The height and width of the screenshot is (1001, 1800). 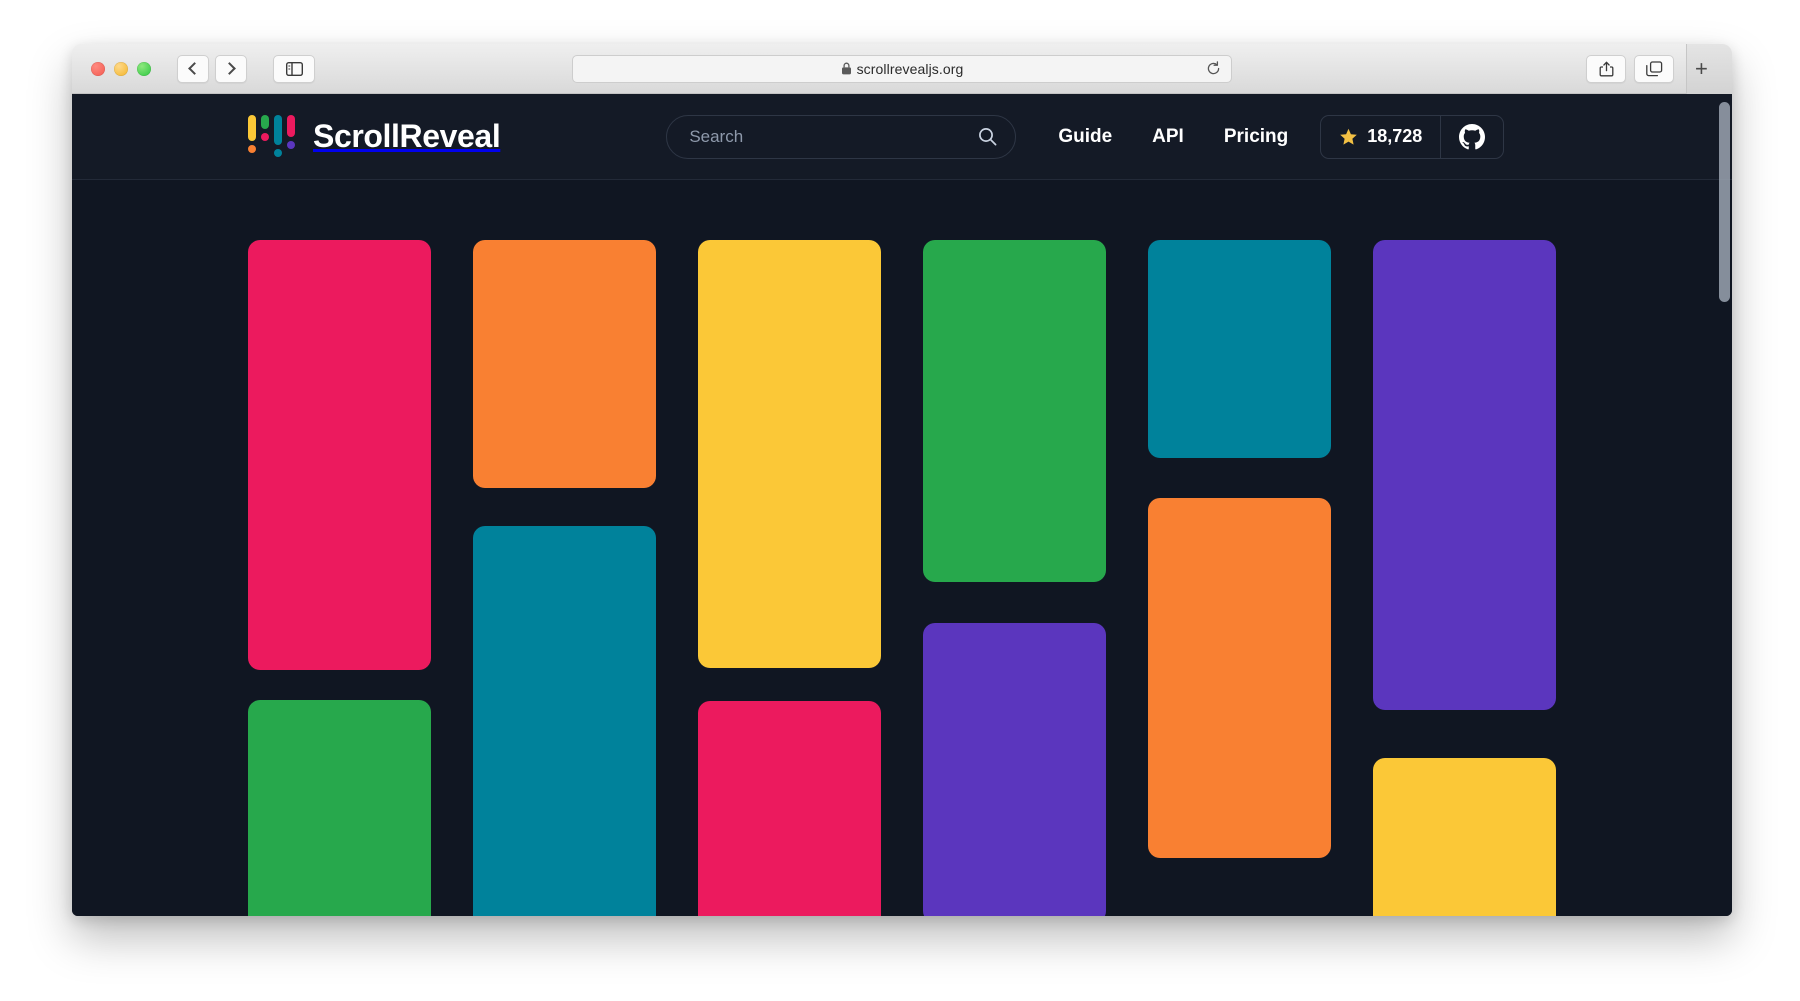 What do you see at coordinates (1256, 137) in the screenshot?
I see `nav-link-pricing: Pricing` at bounding box center [1256, 137].